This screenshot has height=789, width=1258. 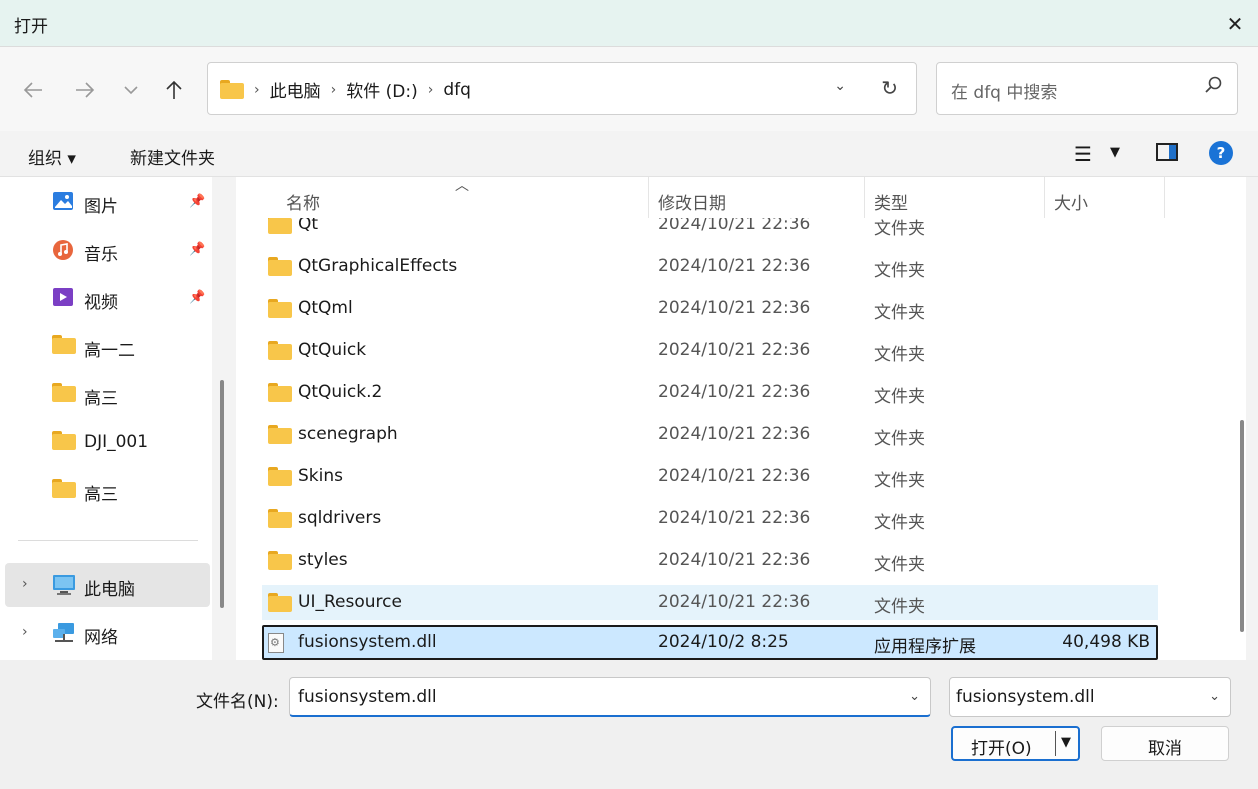 I want to click on breadcrumb-item: dfq, so click(x=457, y=90).